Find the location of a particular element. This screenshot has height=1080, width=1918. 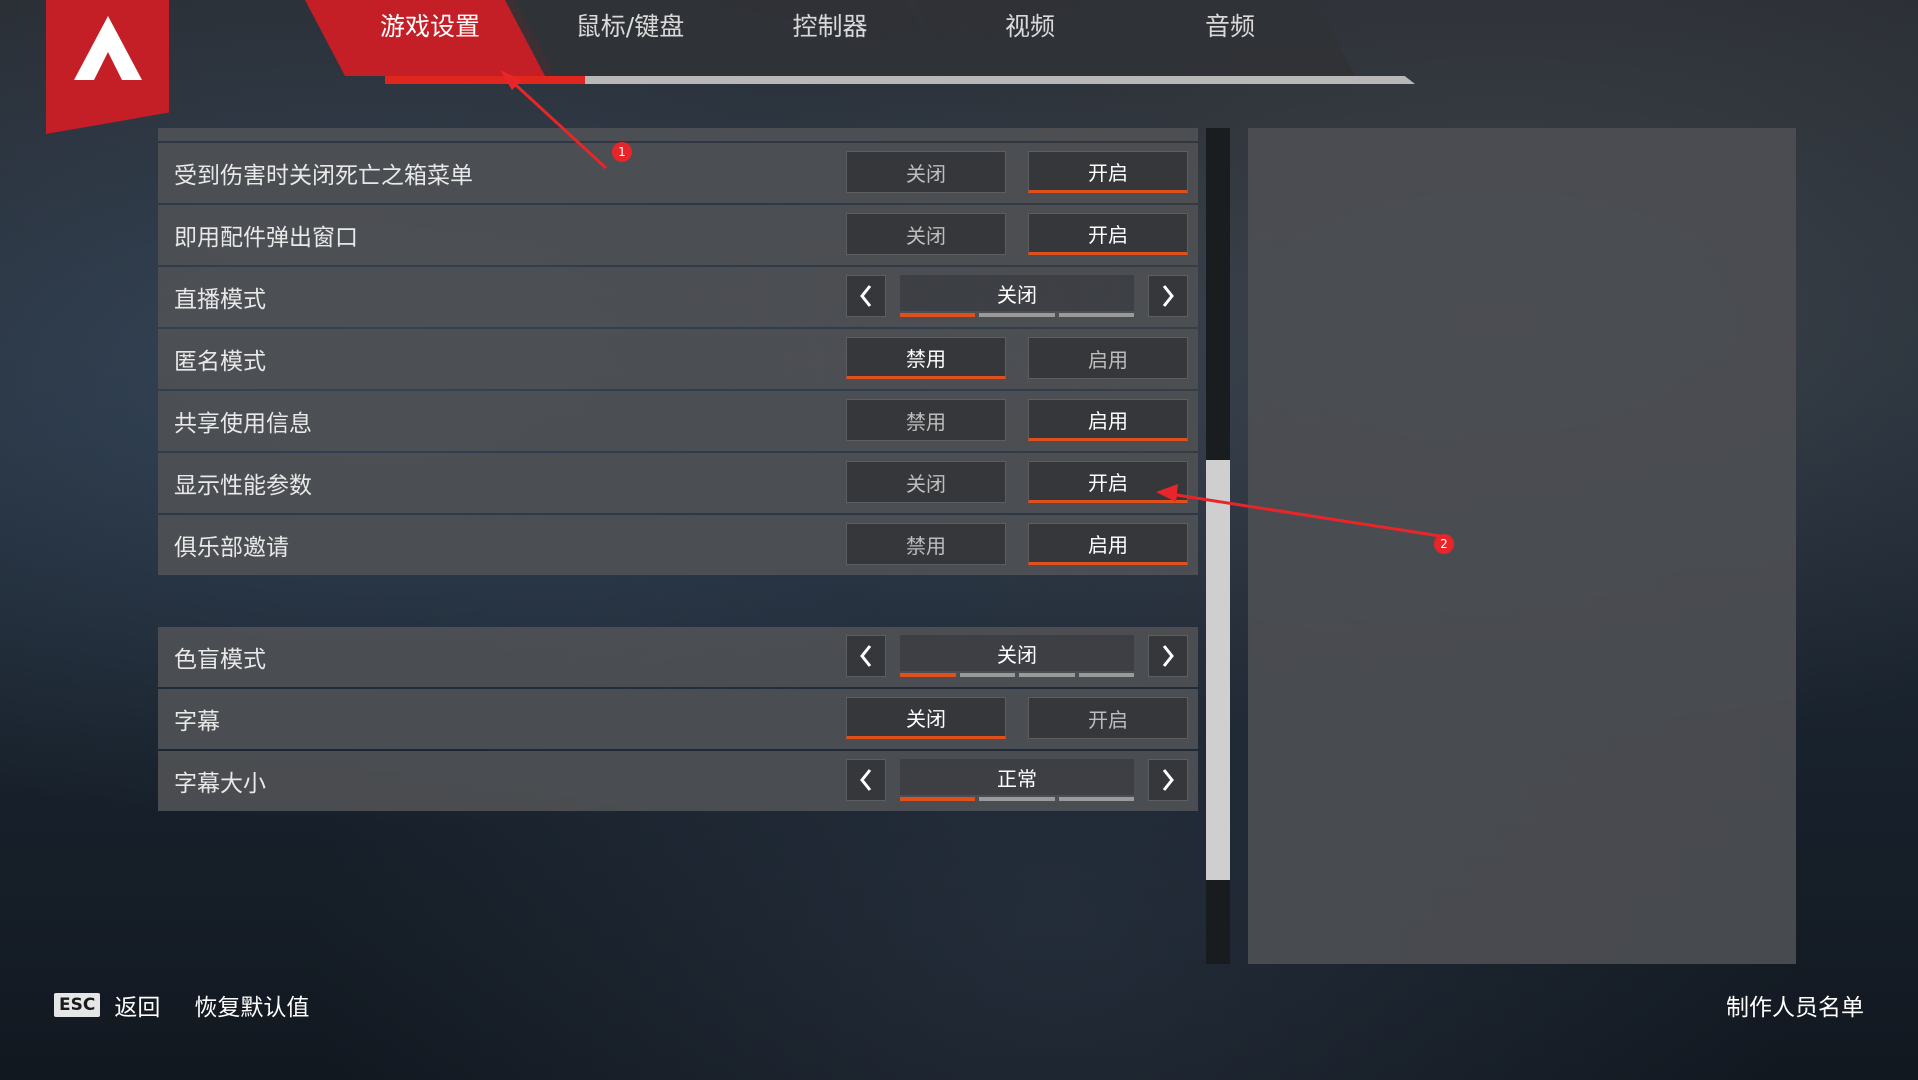

setting-row: 色盲模式 关闭 is located at coordinates (678, 657).